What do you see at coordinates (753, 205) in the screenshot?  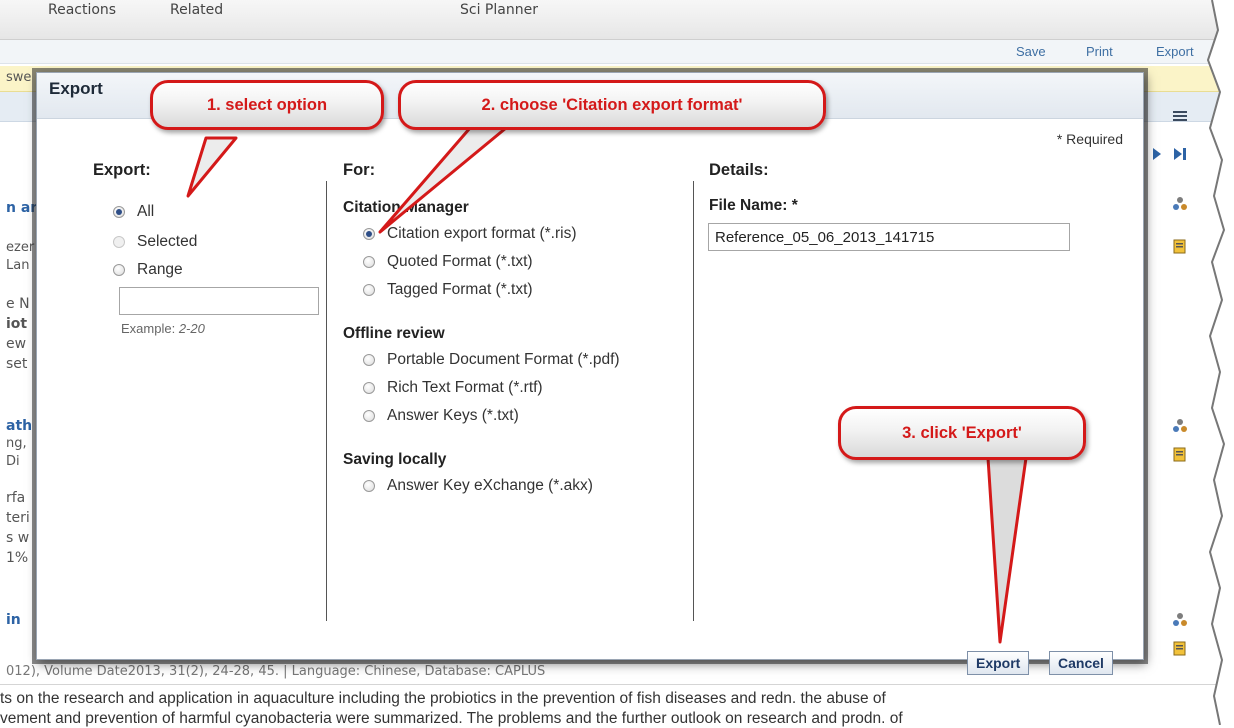 I see `file-name-label: File Name: *` at bounding box center [753, 205].